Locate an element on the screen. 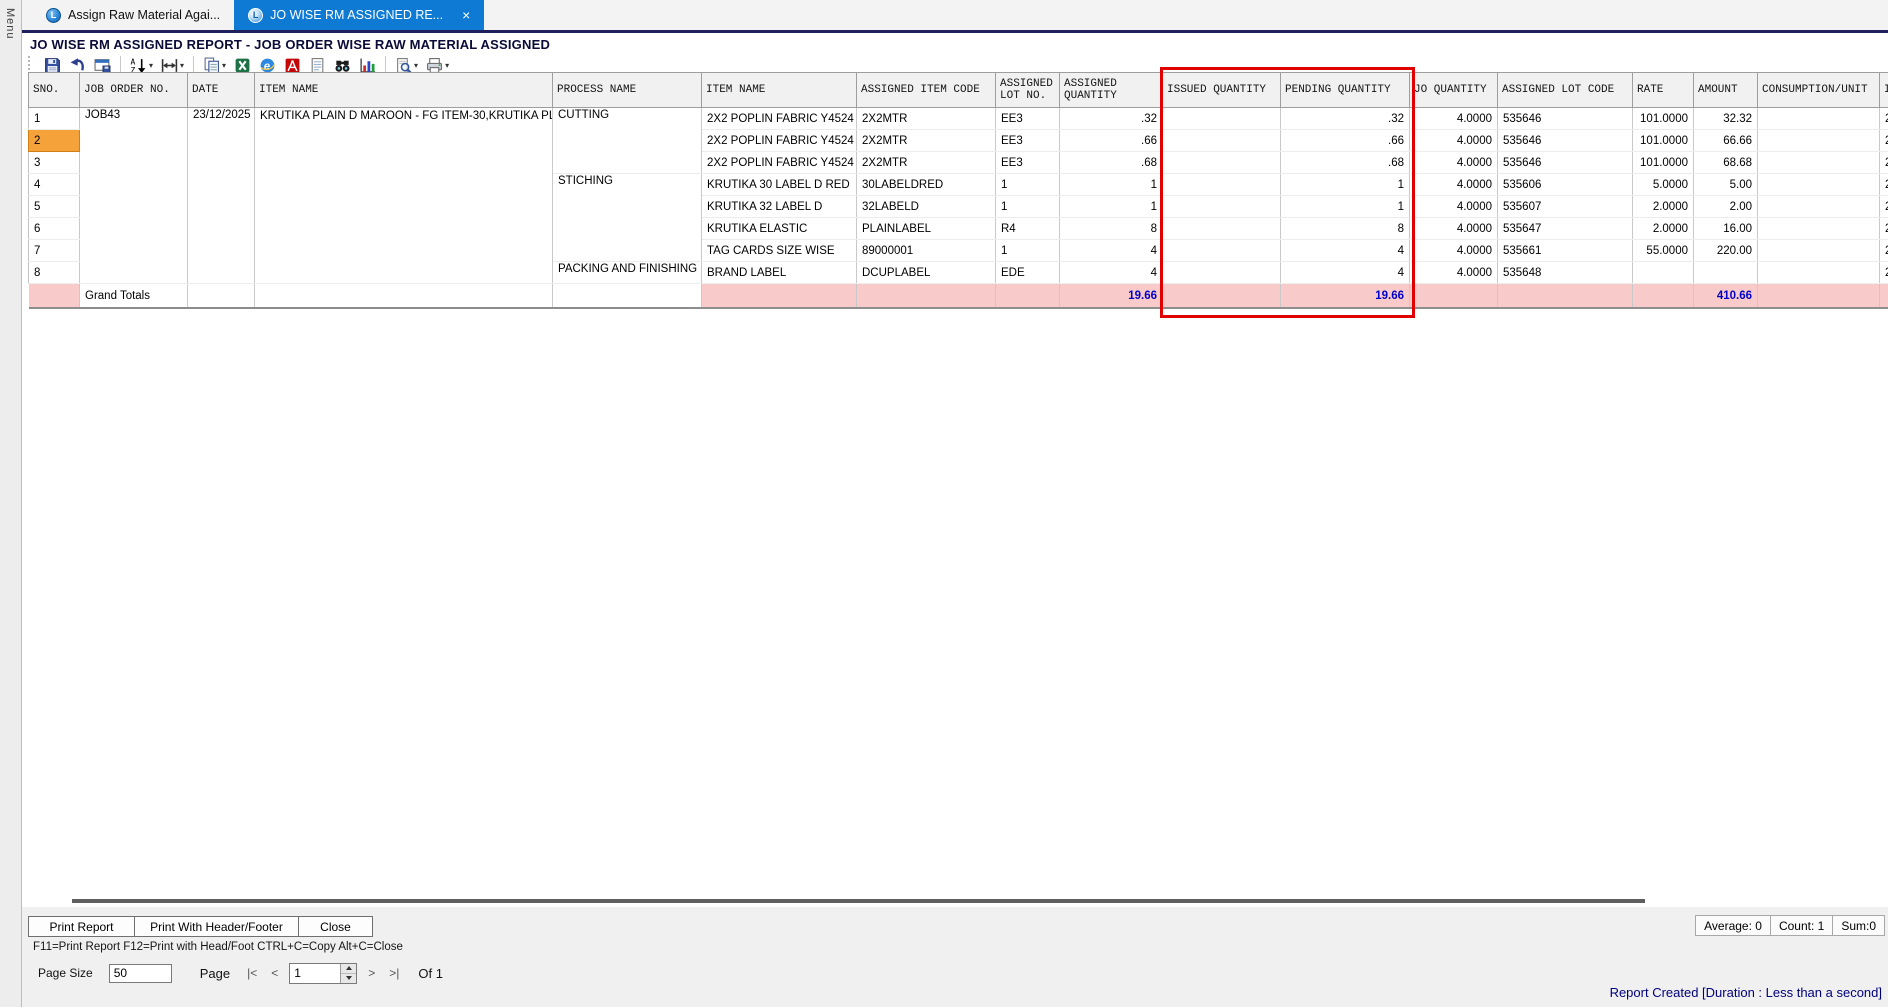 This screenshot has width=1888, height=1007. cell-sno: 5 is located at coordinates (54, 206).